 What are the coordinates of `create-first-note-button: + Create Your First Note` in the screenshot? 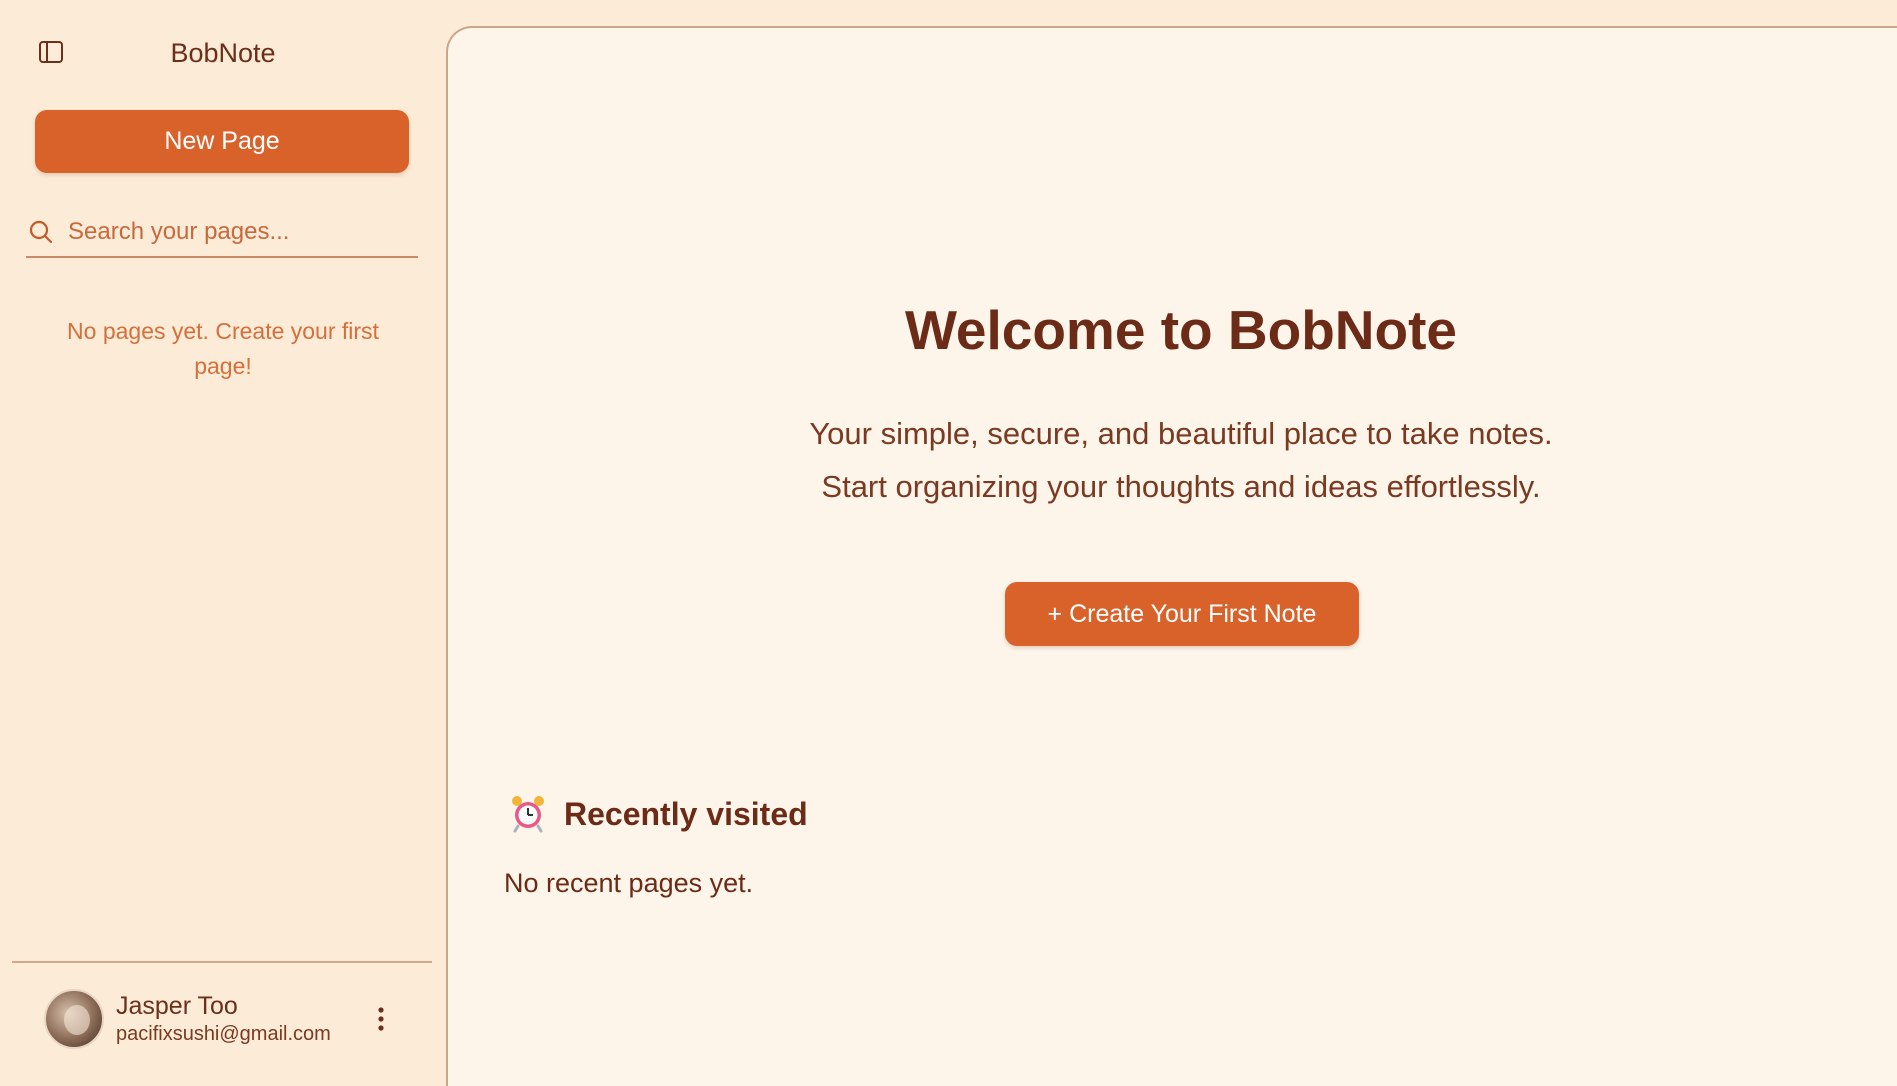 It's located at (1182, 614).